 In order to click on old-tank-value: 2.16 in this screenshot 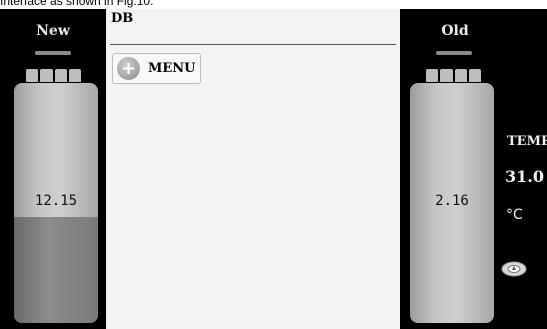, I will do `click(452, 201)`.